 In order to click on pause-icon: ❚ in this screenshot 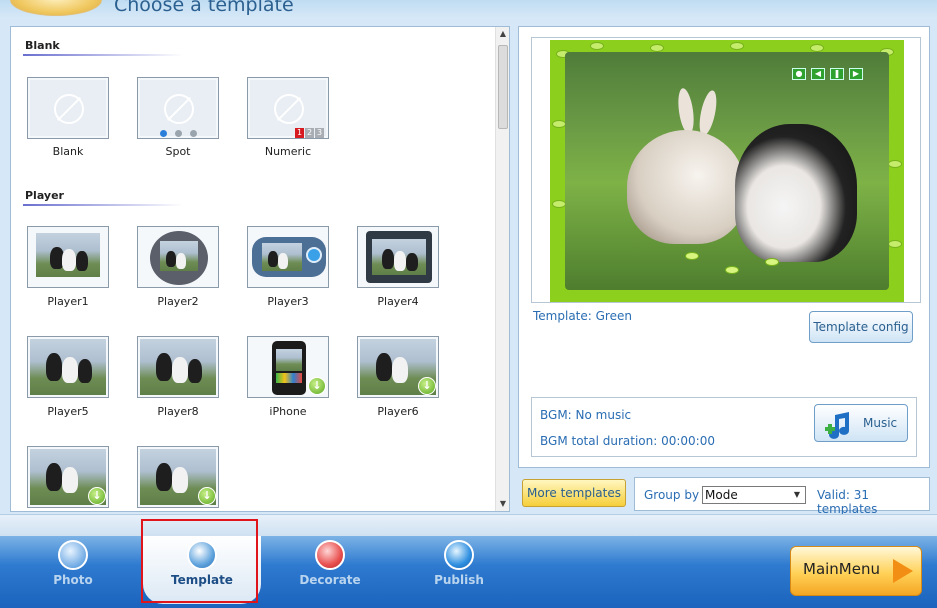, I will do `click(837, 74)`.